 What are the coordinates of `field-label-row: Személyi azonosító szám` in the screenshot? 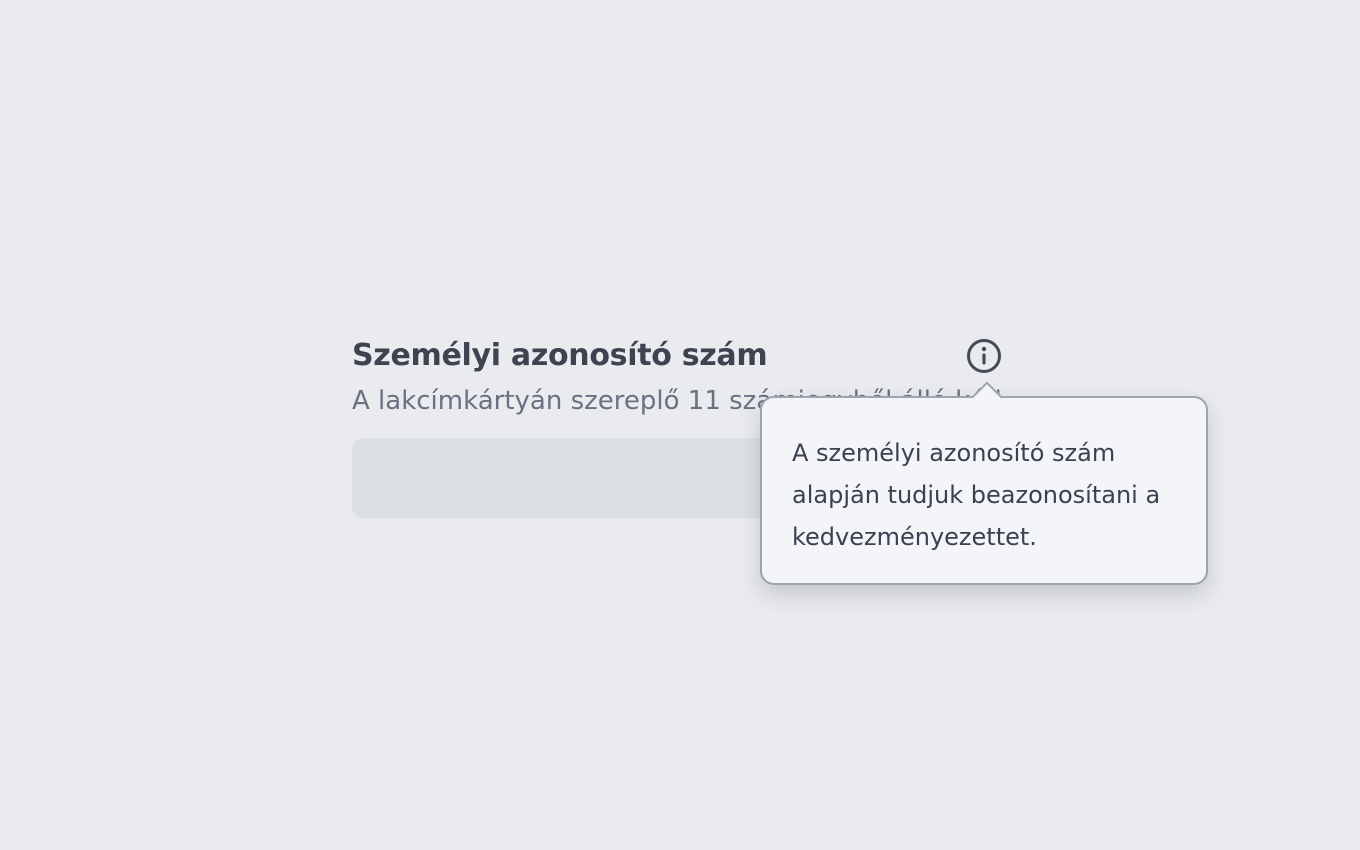 It's located at (677, 357).